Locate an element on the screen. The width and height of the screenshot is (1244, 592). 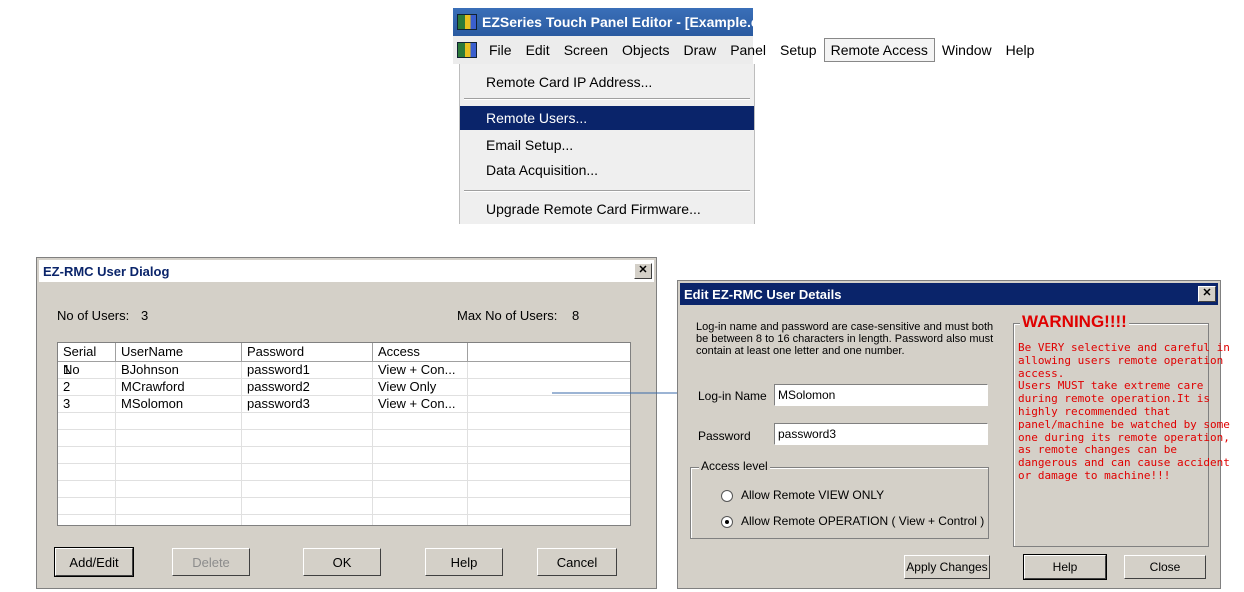
edit-dialog-title-bar: Edit EZ-RMC User Details ✕ is located at coordinates (949, 294).